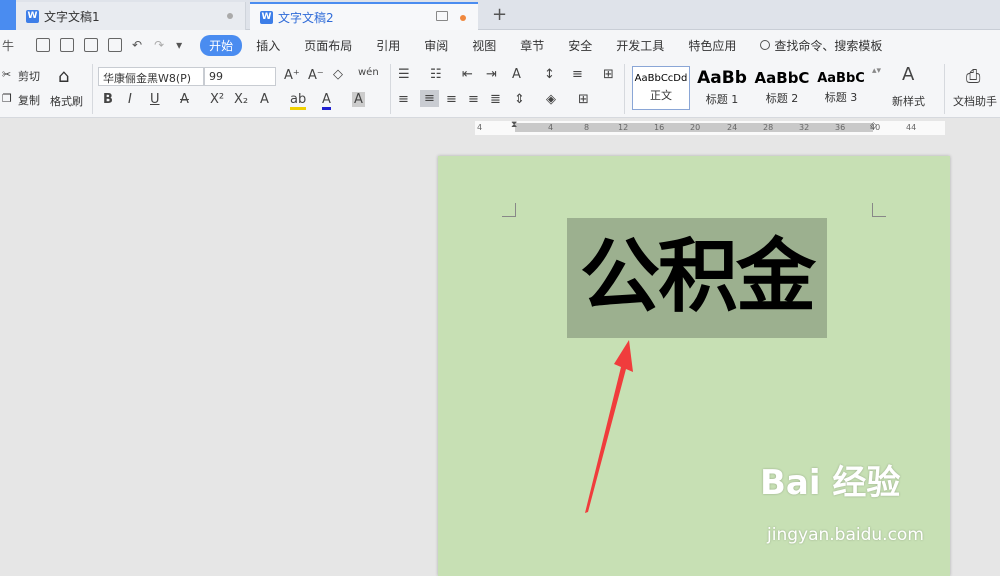  Describe the element at coordinates (845, 535) in the screenshot. I see `watermark-url: jingyan.baidu.com` at that location.